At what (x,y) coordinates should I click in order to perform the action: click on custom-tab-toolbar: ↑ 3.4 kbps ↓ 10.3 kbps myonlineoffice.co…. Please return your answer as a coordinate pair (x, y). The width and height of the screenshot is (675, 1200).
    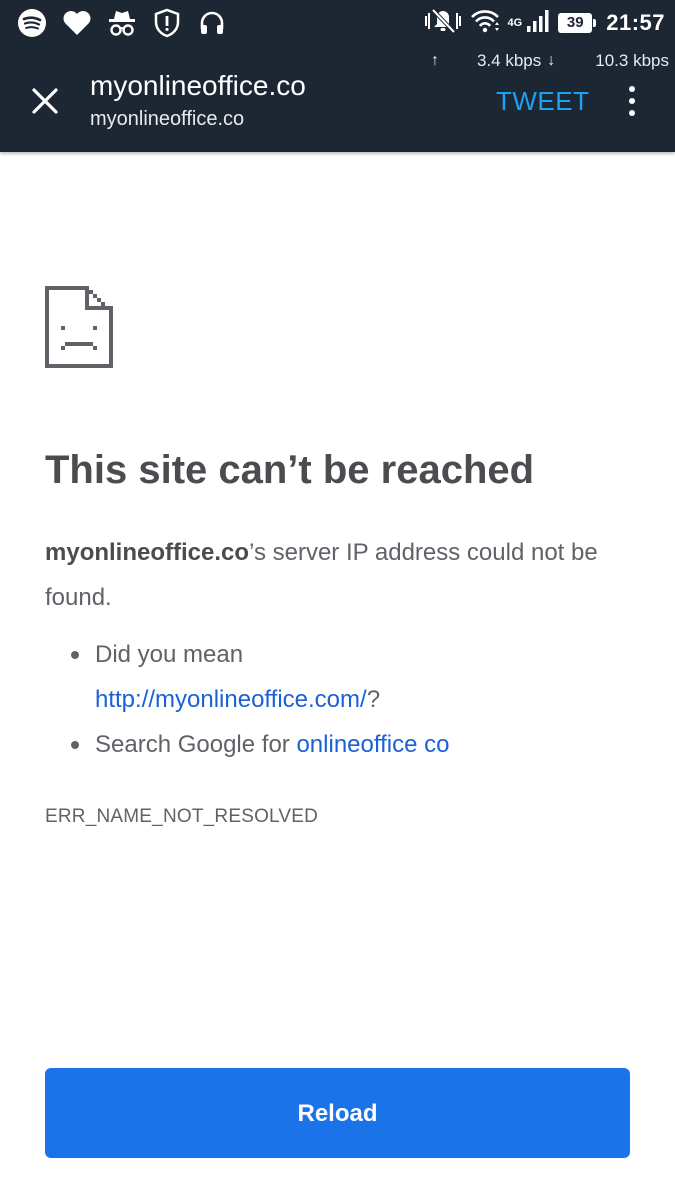
    Looking at the image, I should click on (337, 100).